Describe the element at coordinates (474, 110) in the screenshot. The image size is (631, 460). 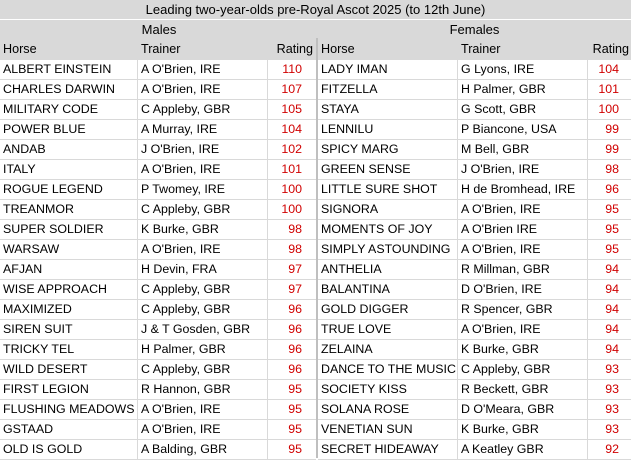
I see `table-row: STAYA G Scott, GBR 100` at that location.